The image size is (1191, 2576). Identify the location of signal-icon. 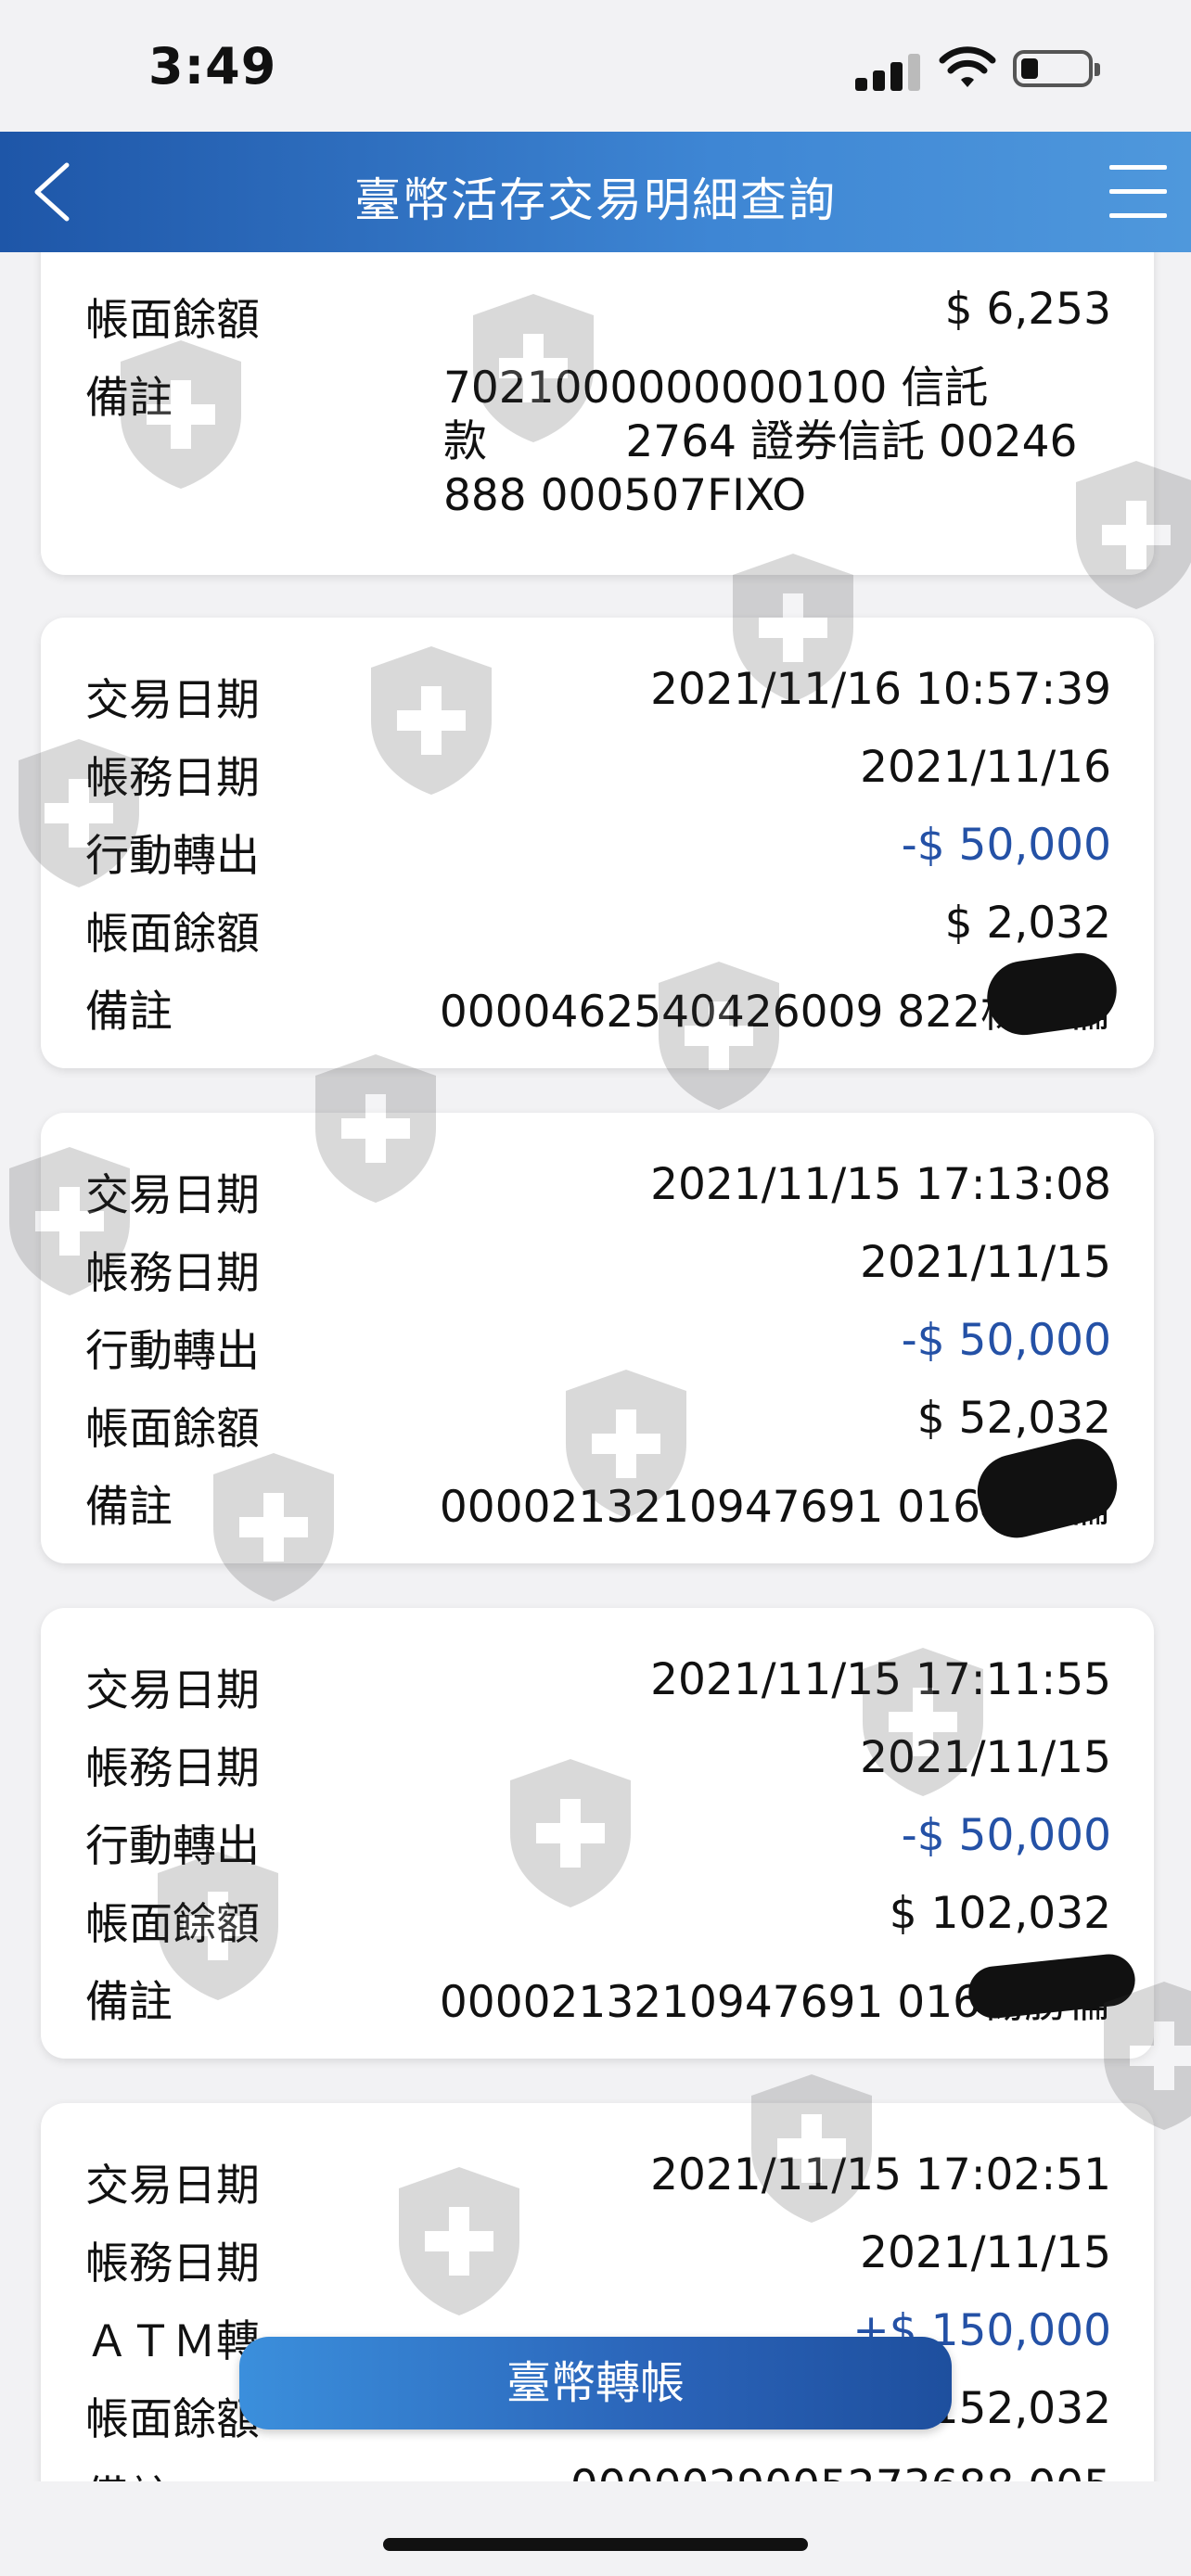
(887, 71).